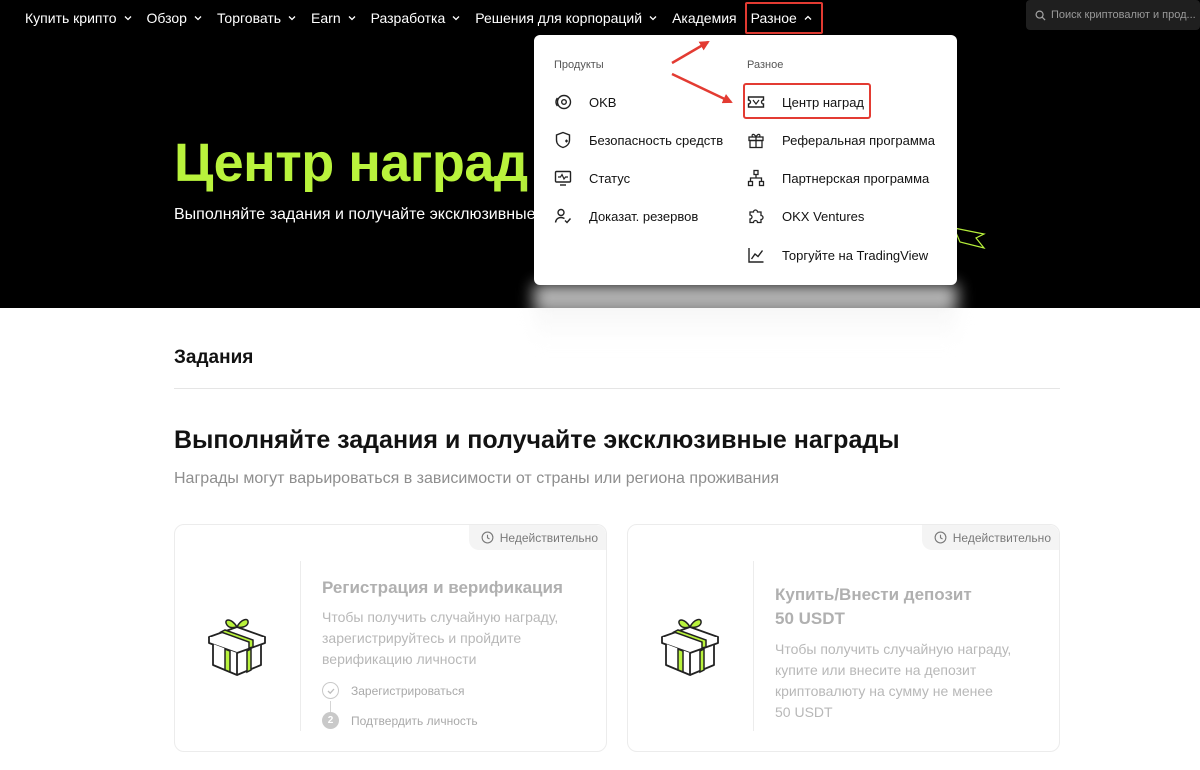  I want to click on hero-title: Центр наград, so click(351, 163).